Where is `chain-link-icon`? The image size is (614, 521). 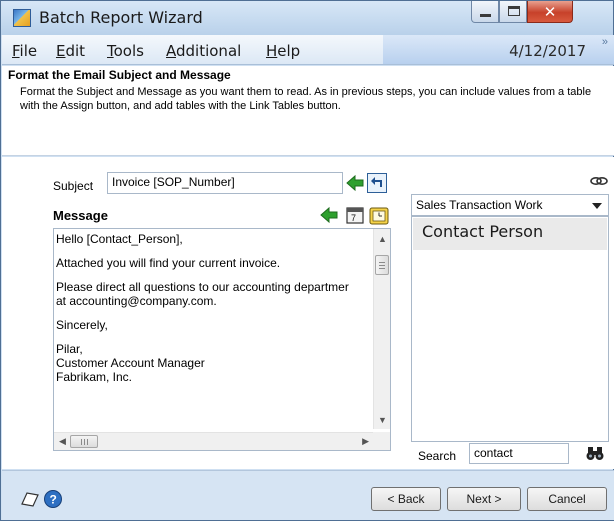
chain-link-icon is located at coordinates (599, 181).